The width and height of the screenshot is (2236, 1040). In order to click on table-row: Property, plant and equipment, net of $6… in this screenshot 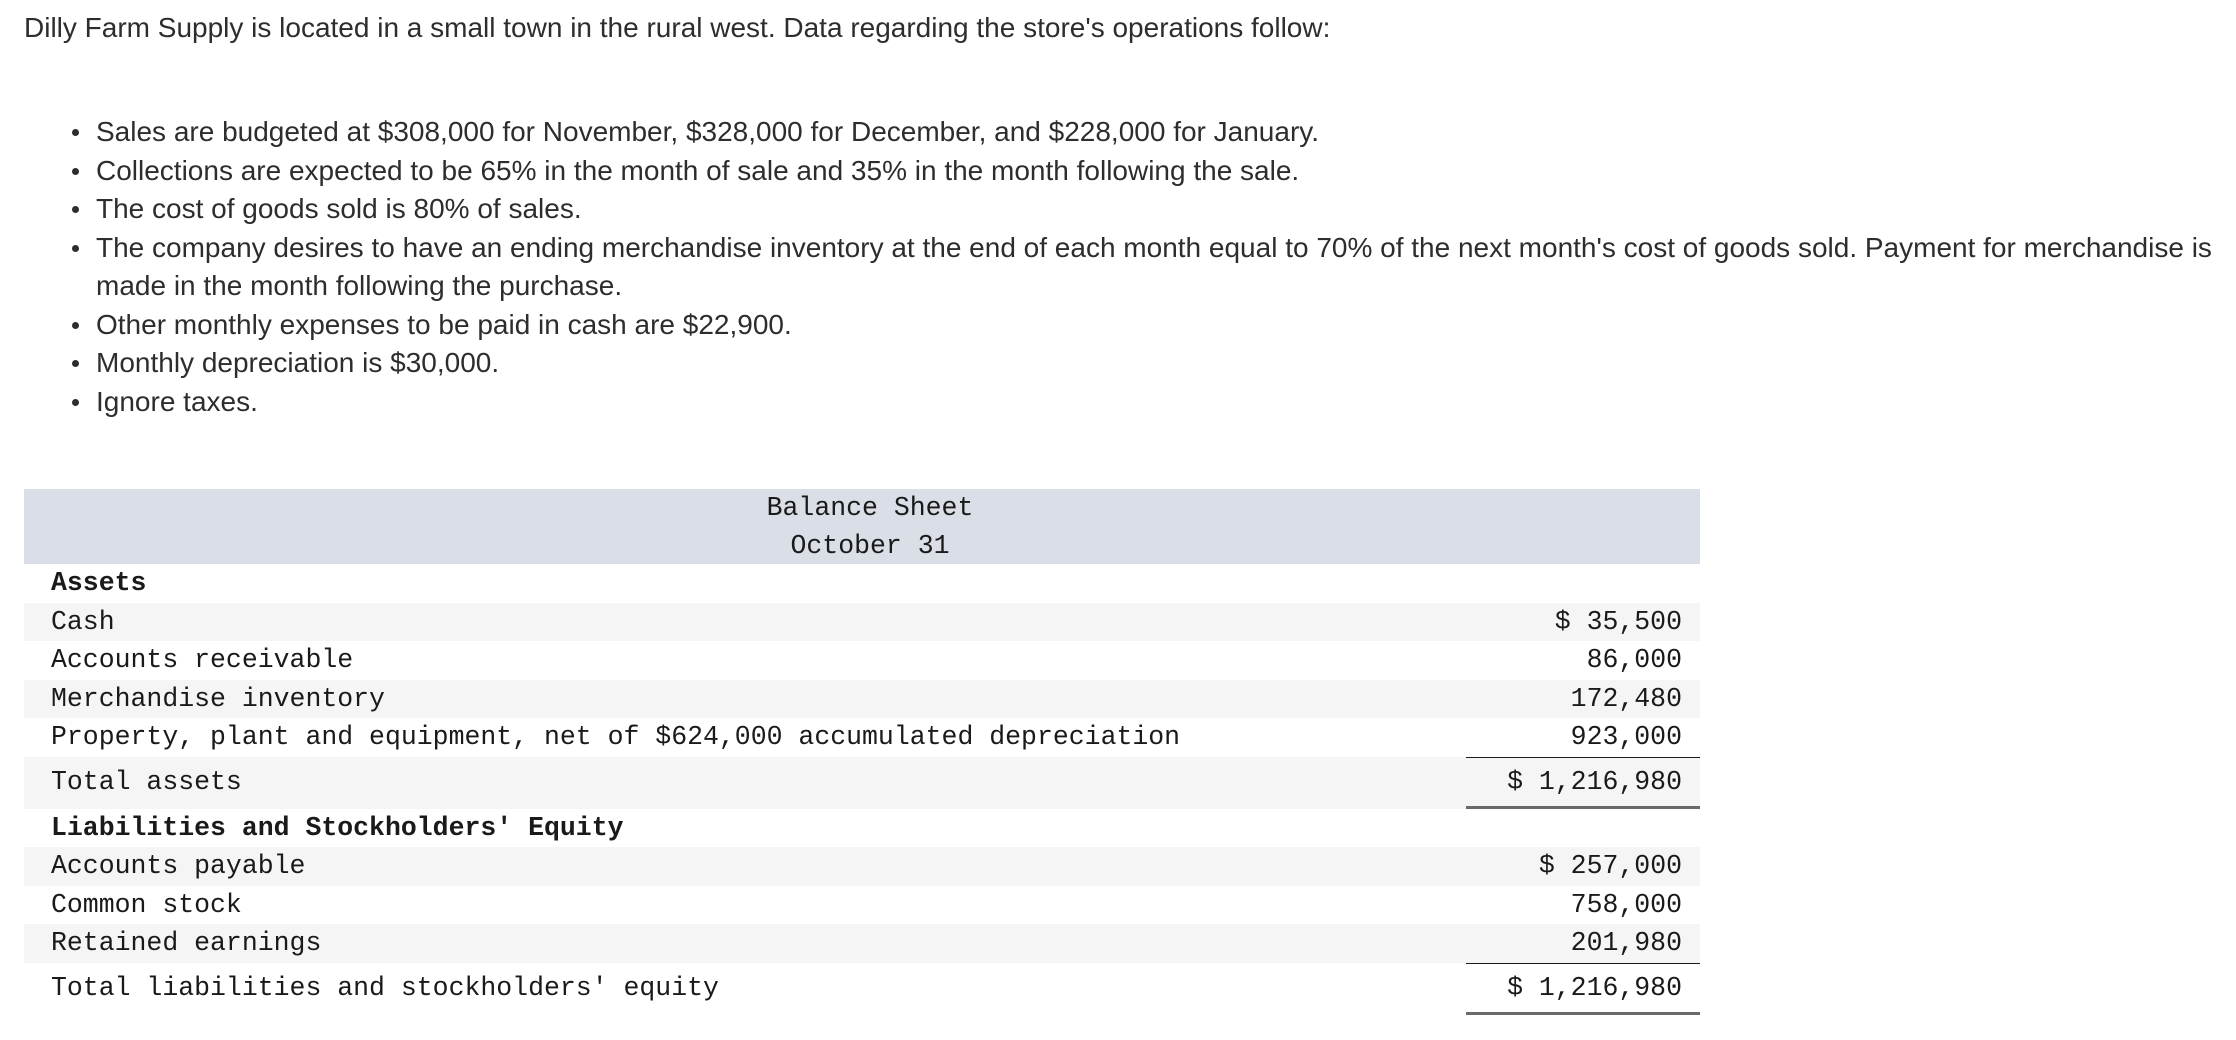, I will do `click(862, 737)`.